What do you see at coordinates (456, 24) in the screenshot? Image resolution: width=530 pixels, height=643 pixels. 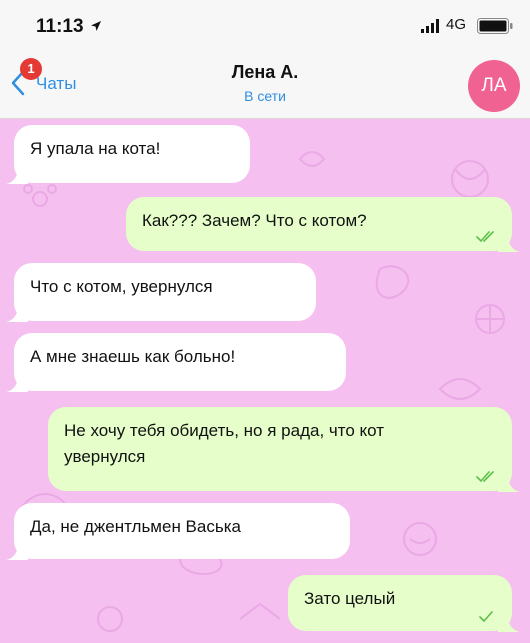 I see `network-type: 4G` at bounding box center [456, 24].